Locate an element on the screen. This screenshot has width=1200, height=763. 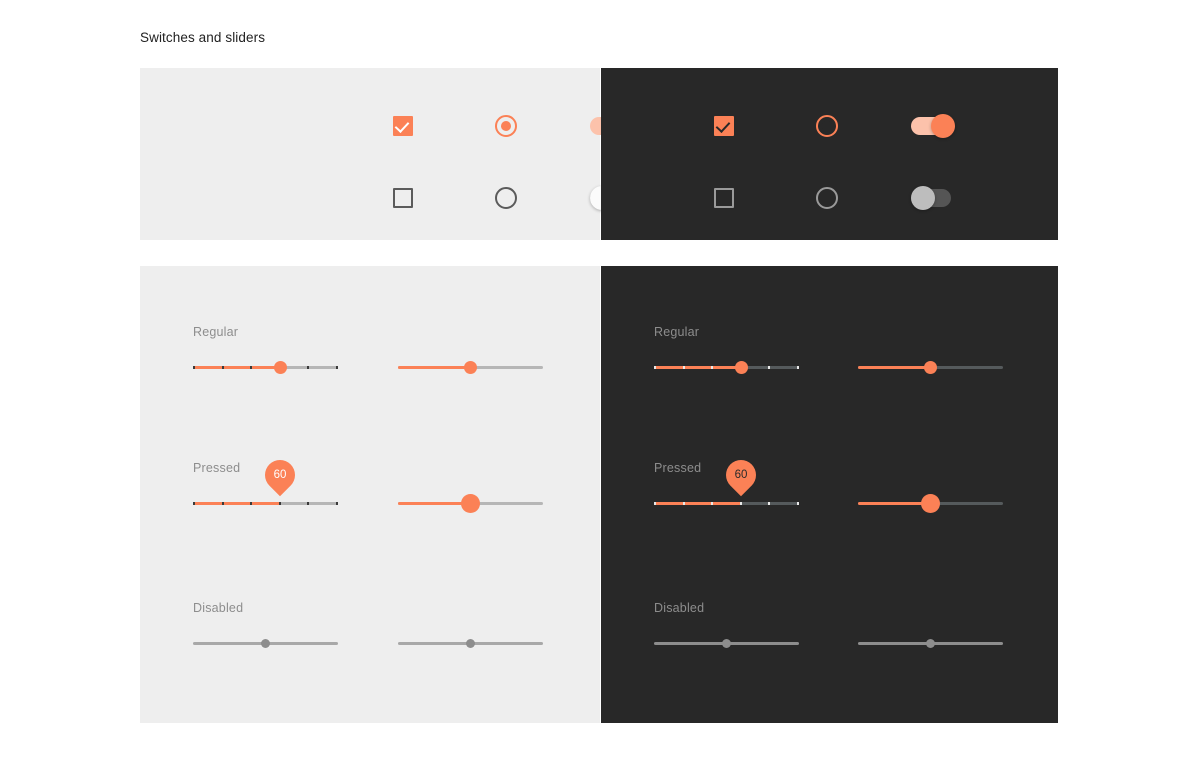
page-title: Switches and sliders is located at coordinates (203, 37).